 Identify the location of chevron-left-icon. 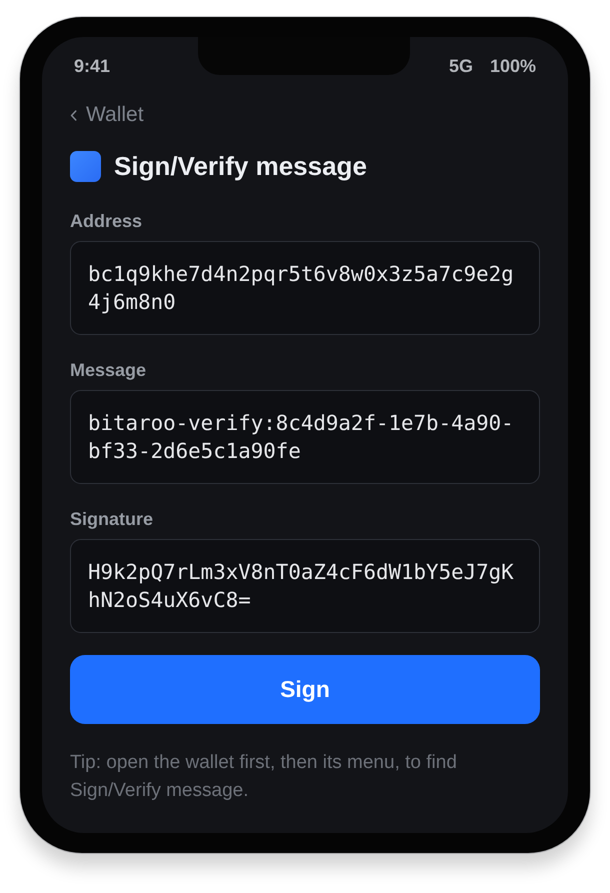
(73, 115).